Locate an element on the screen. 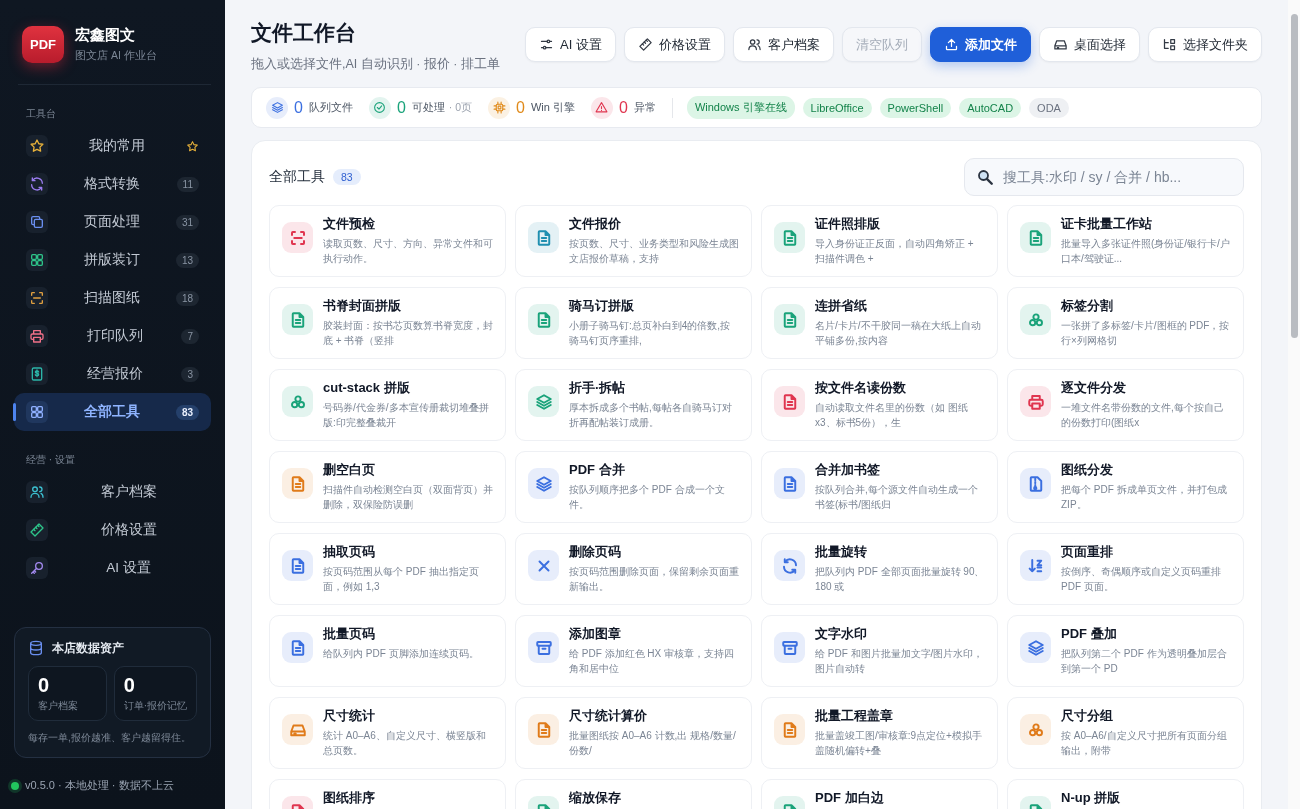 The image size is (1300, 809). sidebar-item: AI 设置 is located at coordinates (112, 568).